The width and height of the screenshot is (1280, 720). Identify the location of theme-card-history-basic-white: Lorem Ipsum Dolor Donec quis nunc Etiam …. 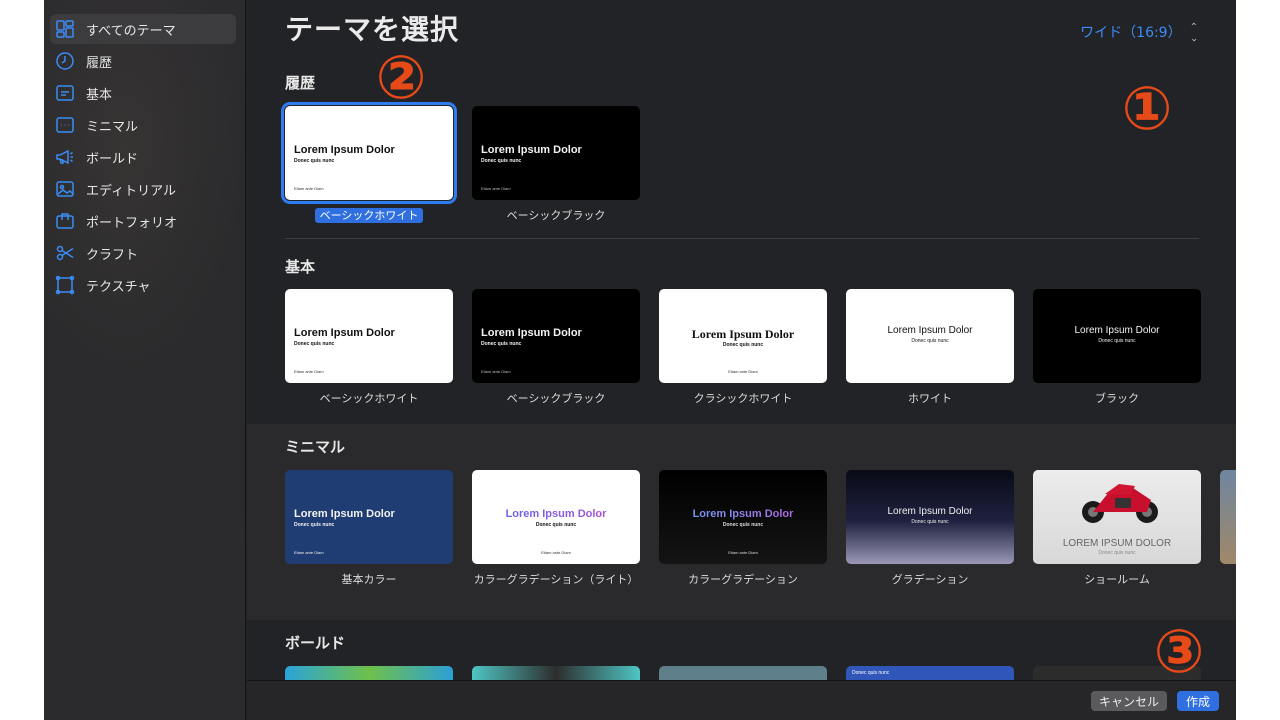
(369, 163).